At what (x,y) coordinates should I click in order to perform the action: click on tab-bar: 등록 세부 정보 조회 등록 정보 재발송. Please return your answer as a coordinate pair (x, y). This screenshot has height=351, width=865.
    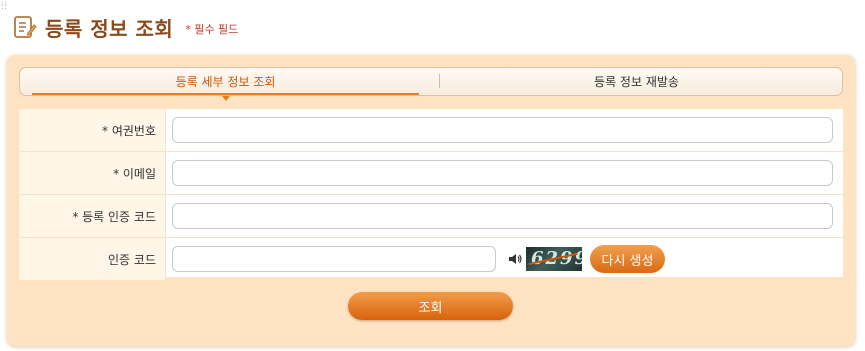
    Looking at the image, I should click on (431, 84).